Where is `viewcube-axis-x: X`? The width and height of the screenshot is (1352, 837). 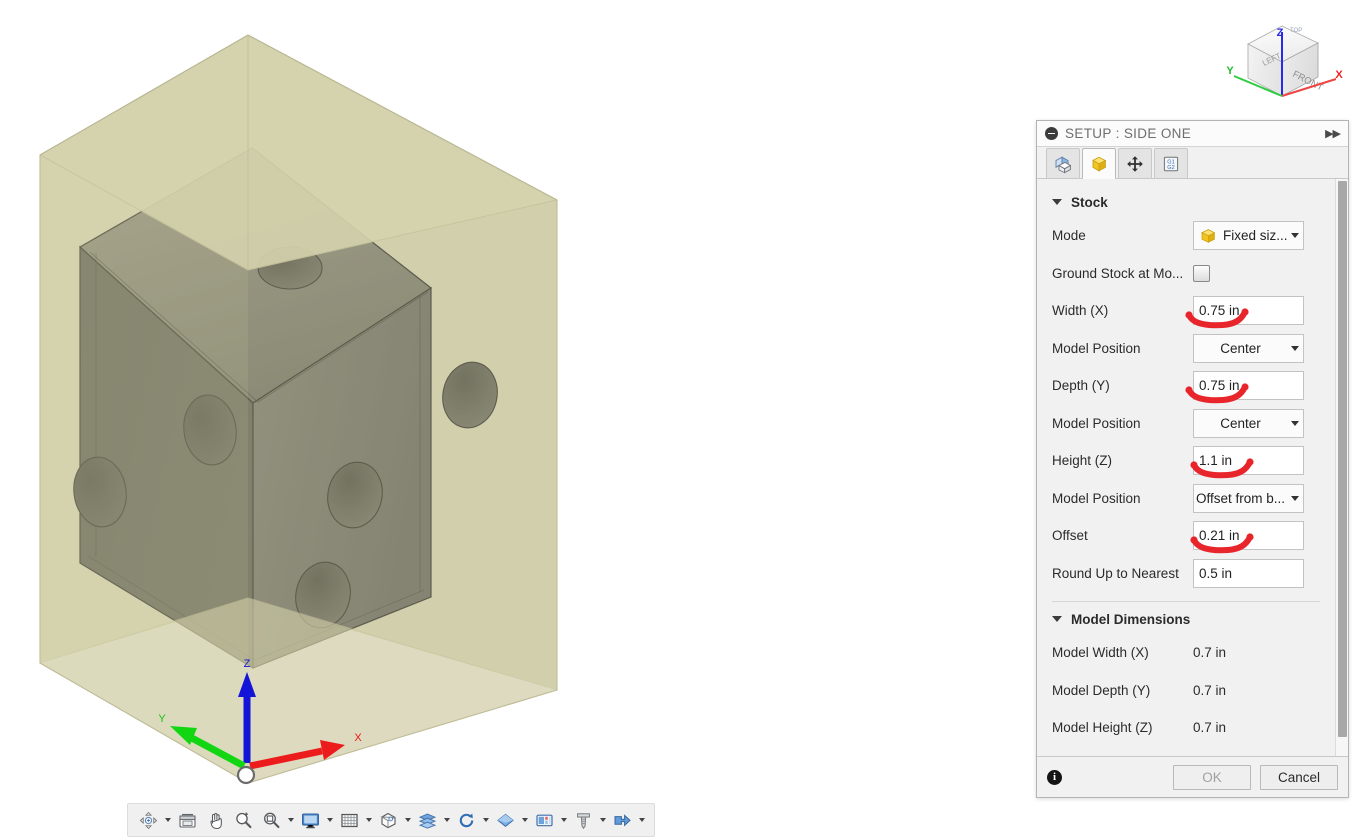
viewcube-axis-x: X is located at coordinates (1339, 75).